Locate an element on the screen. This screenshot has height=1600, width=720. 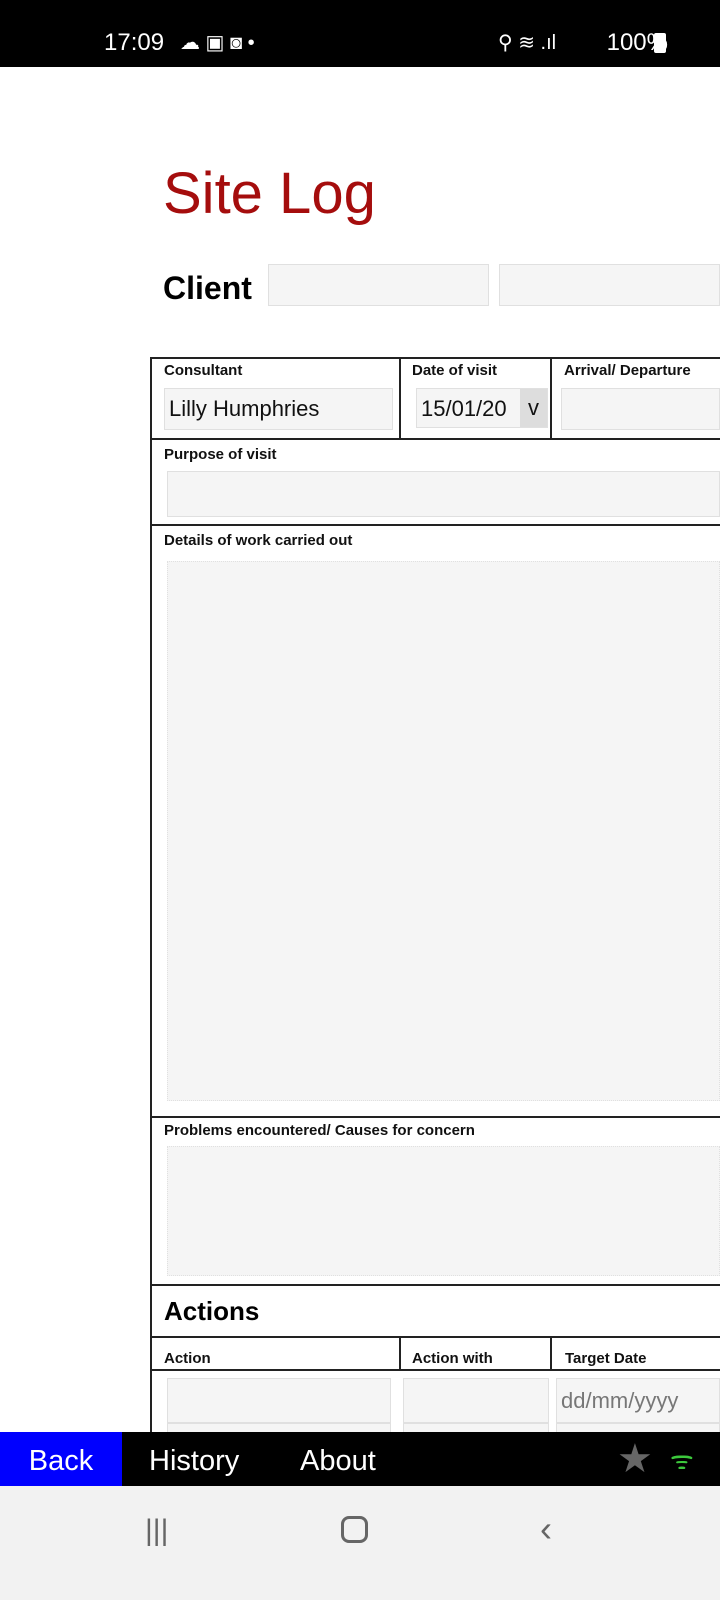
star-icon: ★ is located at coordinates (635, 1459).